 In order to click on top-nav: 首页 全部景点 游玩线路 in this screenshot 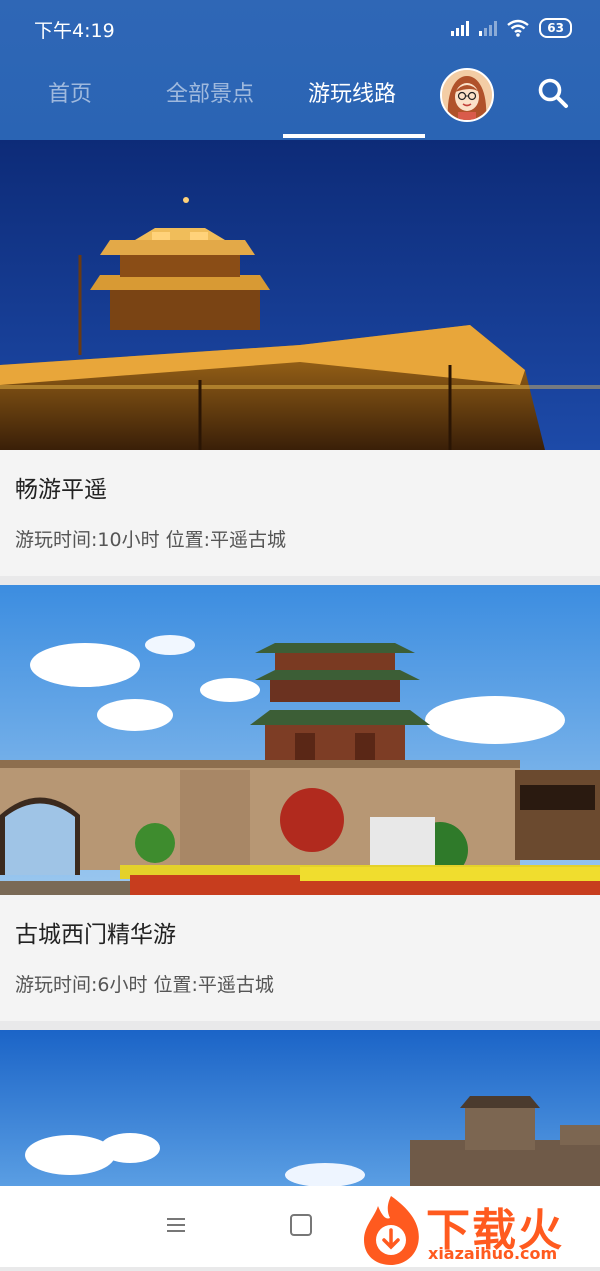, I will do `click(300, 93)`.